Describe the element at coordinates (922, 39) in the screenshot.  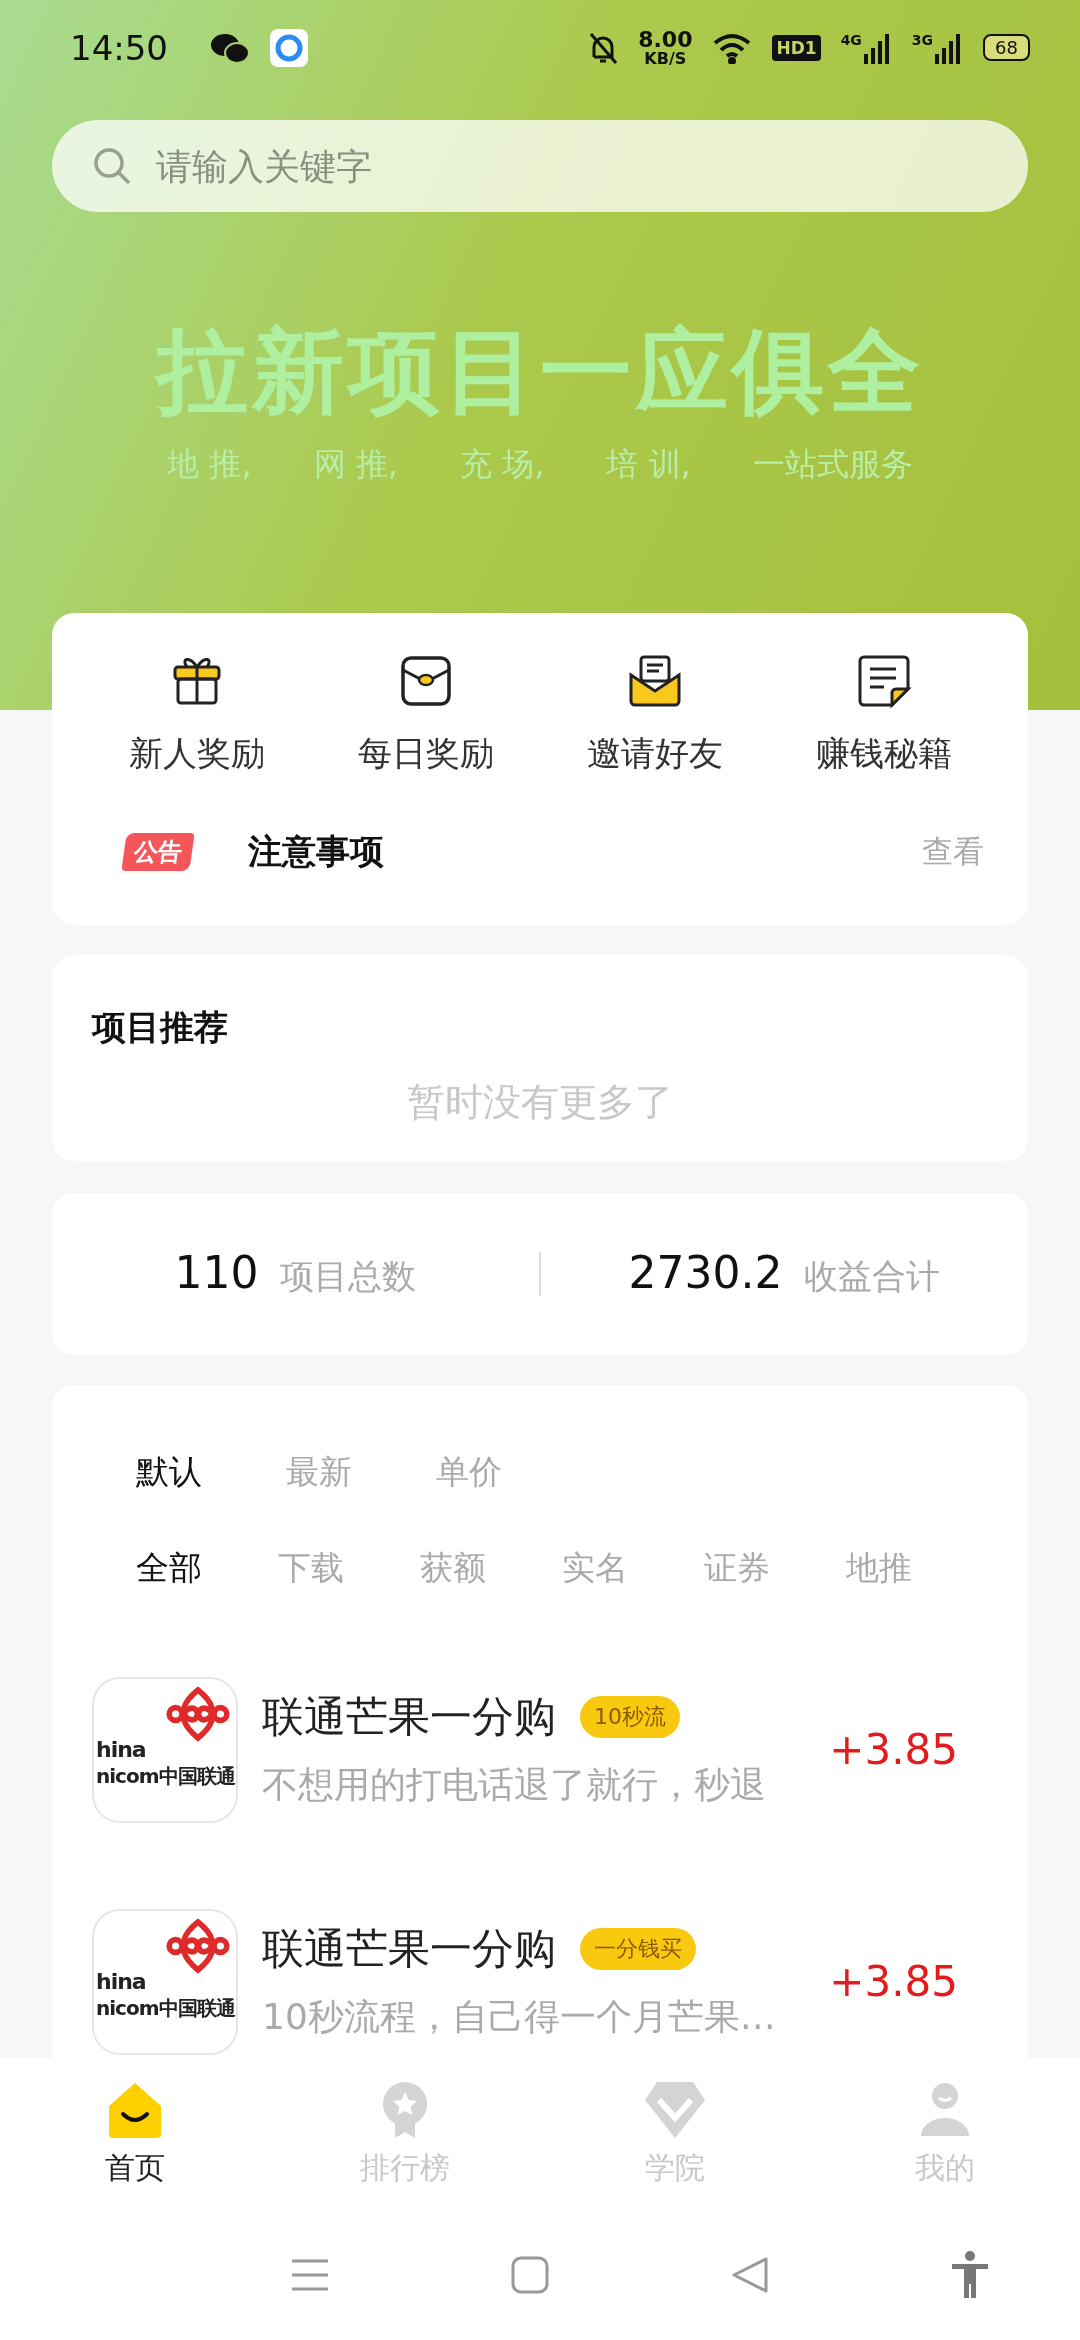
I see `network-type: 3G` at that location.